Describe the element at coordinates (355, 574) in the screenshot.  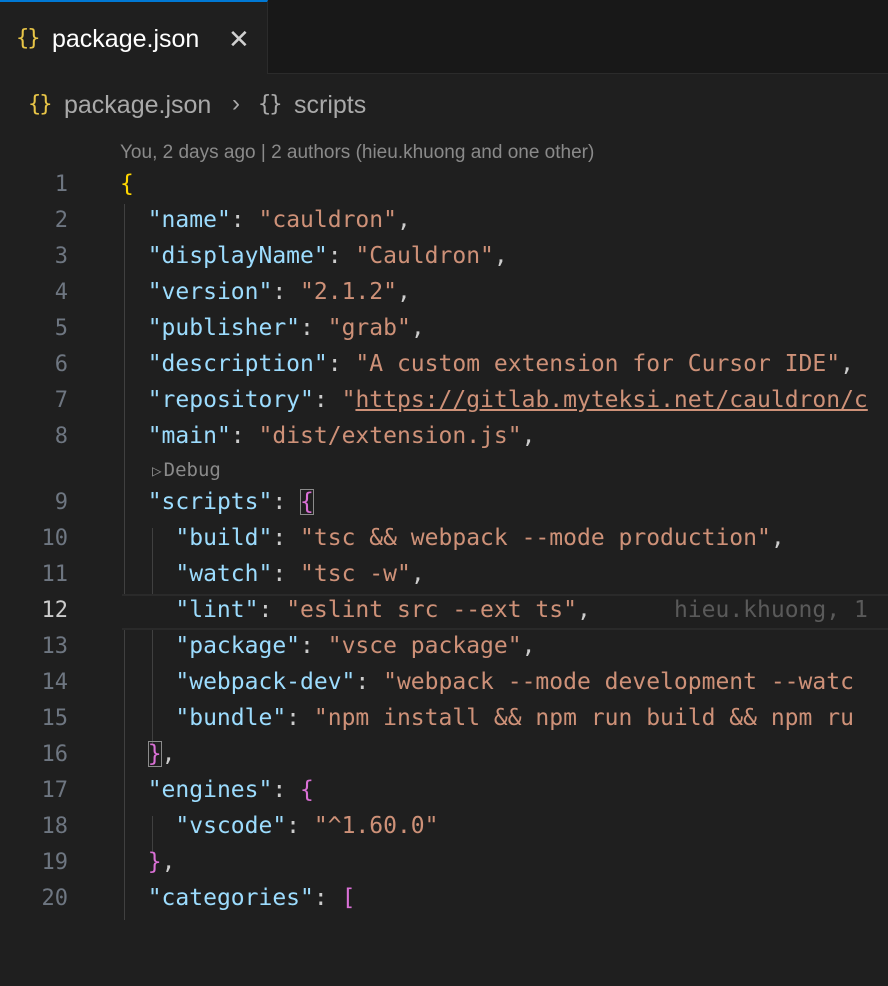
I see `json-string: "tsc -w"` at that location.